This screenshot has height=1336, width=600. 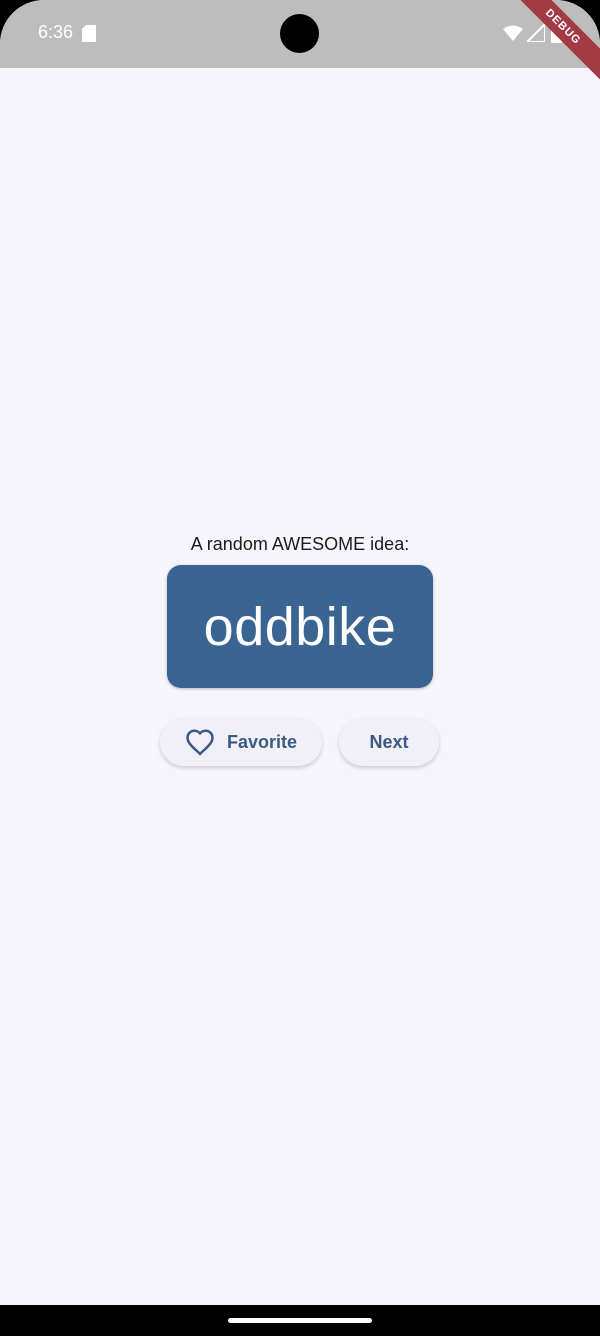 I want to click on idea-subtitle: A random AWESOME idea:, so click(x=300, y=544).